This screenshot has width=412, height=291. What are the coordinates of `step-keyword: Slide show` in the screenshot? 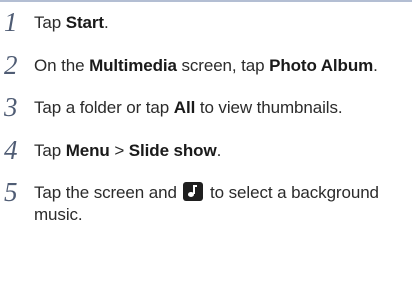 It's located at (172, 150).